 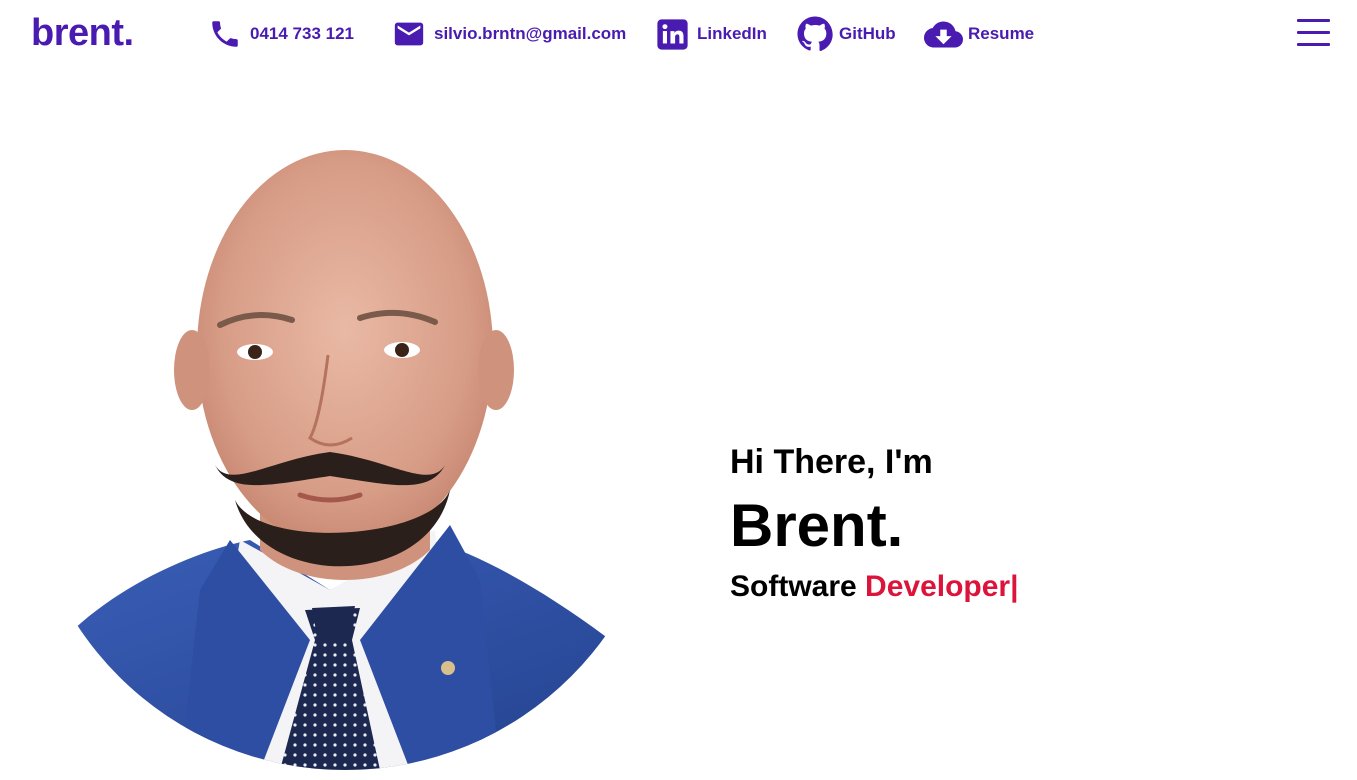 What do you see at coordinates (302, 33) in the screenshot?
I see `phone-label: 0414 733 121` at bounding box center [302, 33].